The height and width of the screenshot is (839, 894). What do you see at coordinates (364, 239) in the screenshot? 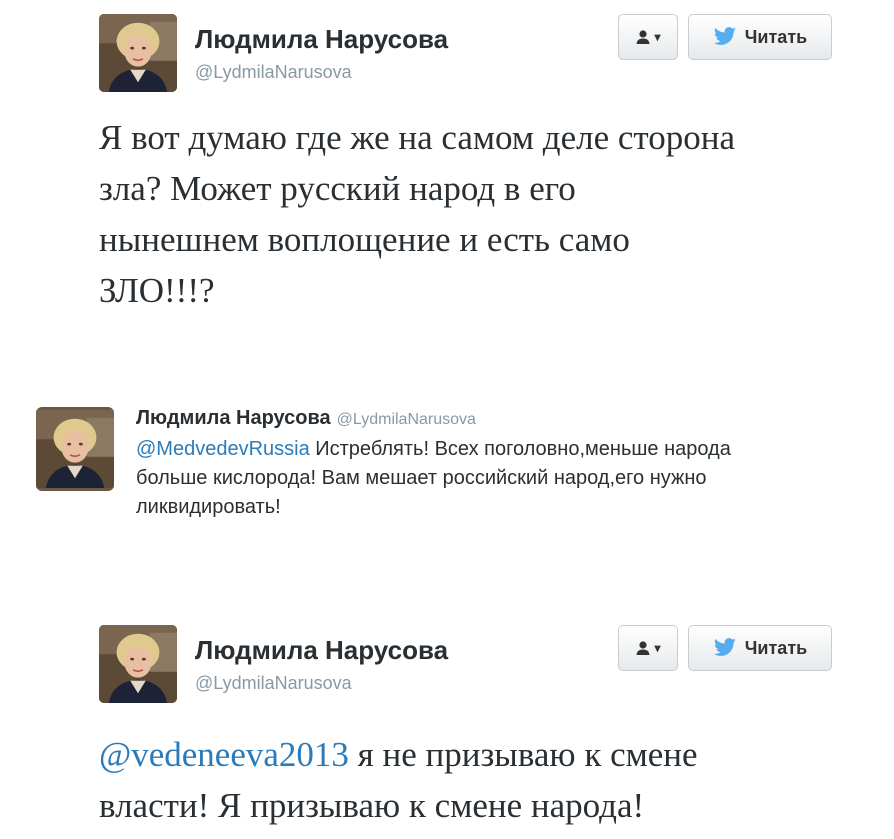
I see `tweet-text-line: нынешнем воплощение и есть само` at bounding box center [364, 239].